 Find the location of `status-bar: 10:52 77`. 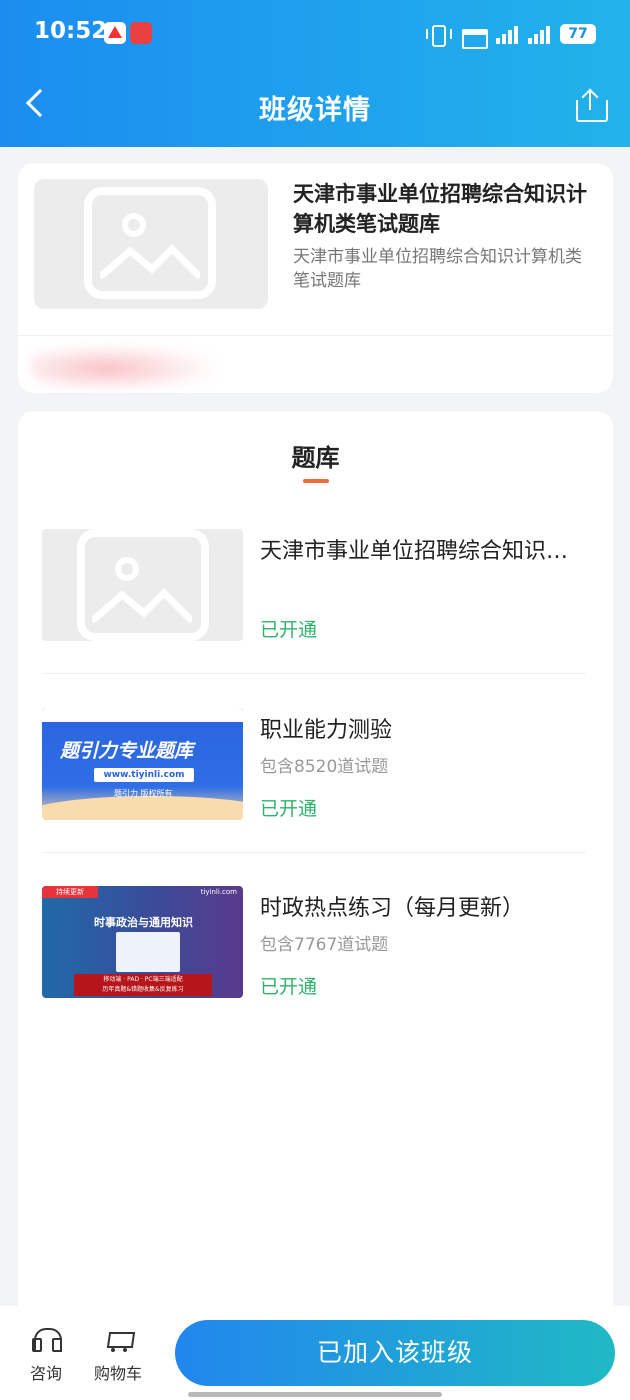

status-bar: 10:52 77 is located at coordinates (315, 35).